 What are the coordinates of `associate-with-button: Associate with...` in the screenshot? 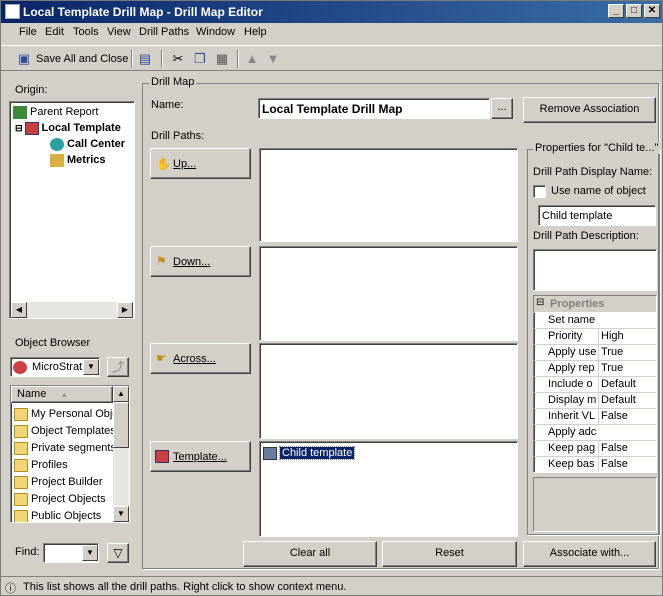 It's located at (589, 554).